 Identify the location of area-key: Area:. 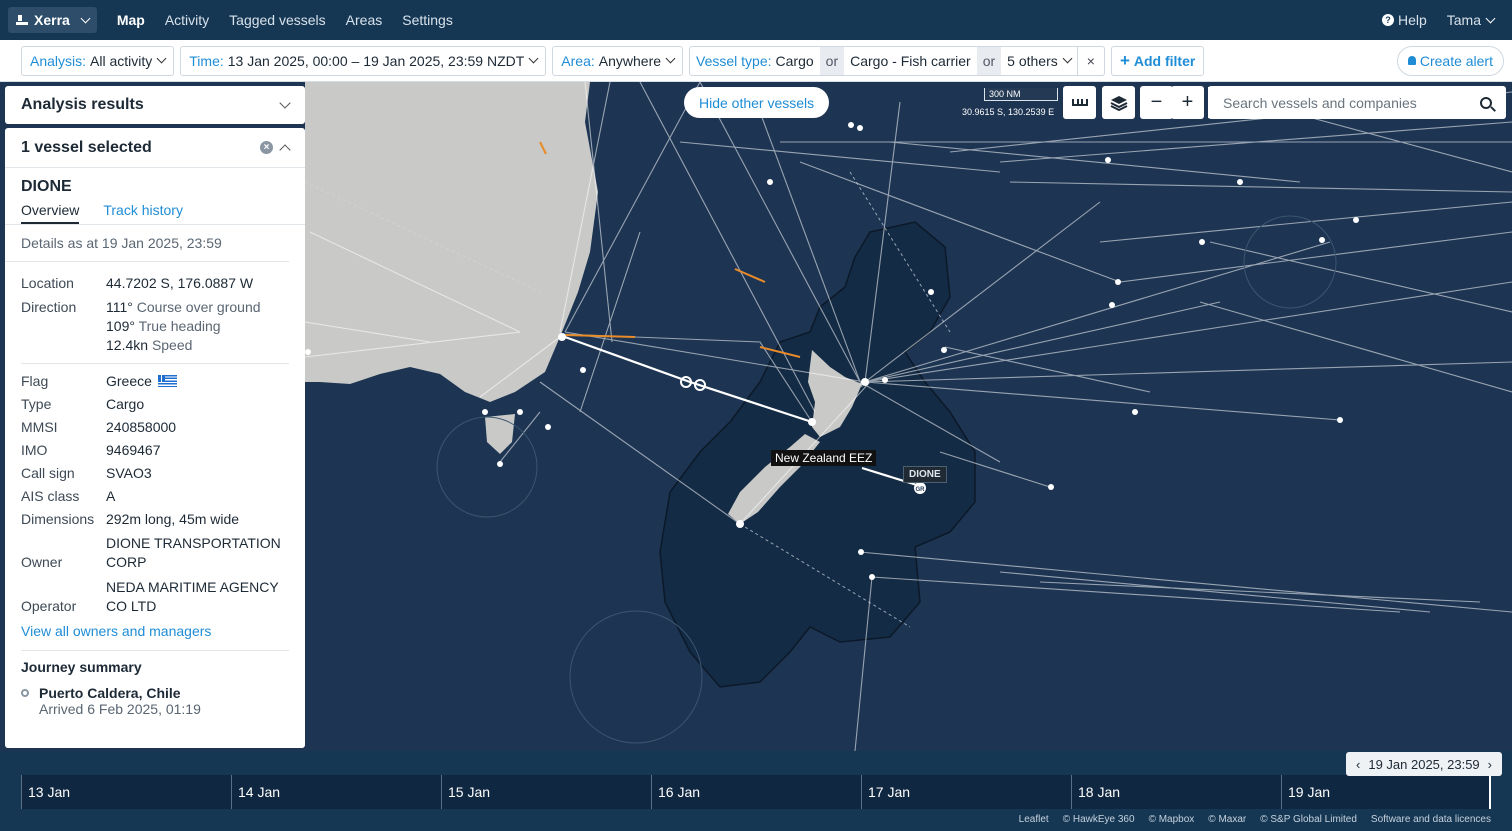
(578, 60).